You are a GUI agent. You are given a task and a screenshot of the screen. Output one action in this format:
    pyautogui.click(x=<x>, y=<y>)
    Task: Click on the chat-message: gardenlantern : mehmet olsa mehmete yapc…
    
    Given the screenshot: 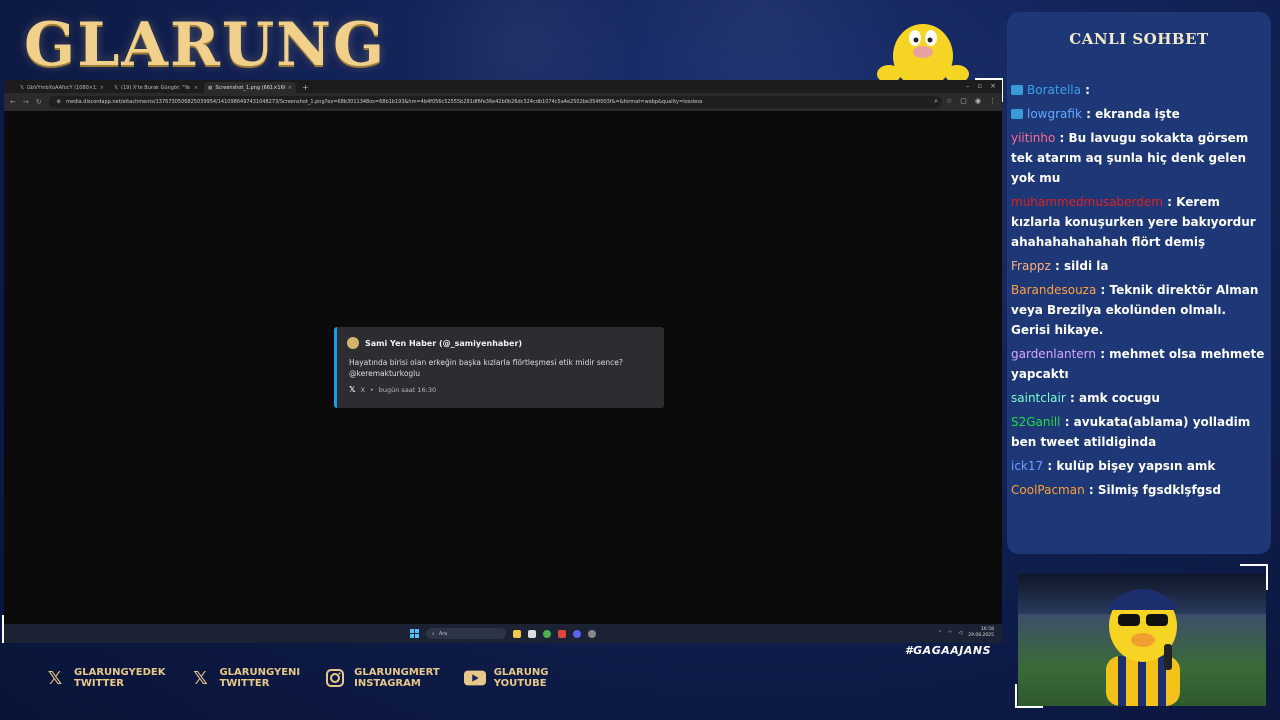 What is the action you would take?
    pyautogui.click(x=1139, y=364)
    